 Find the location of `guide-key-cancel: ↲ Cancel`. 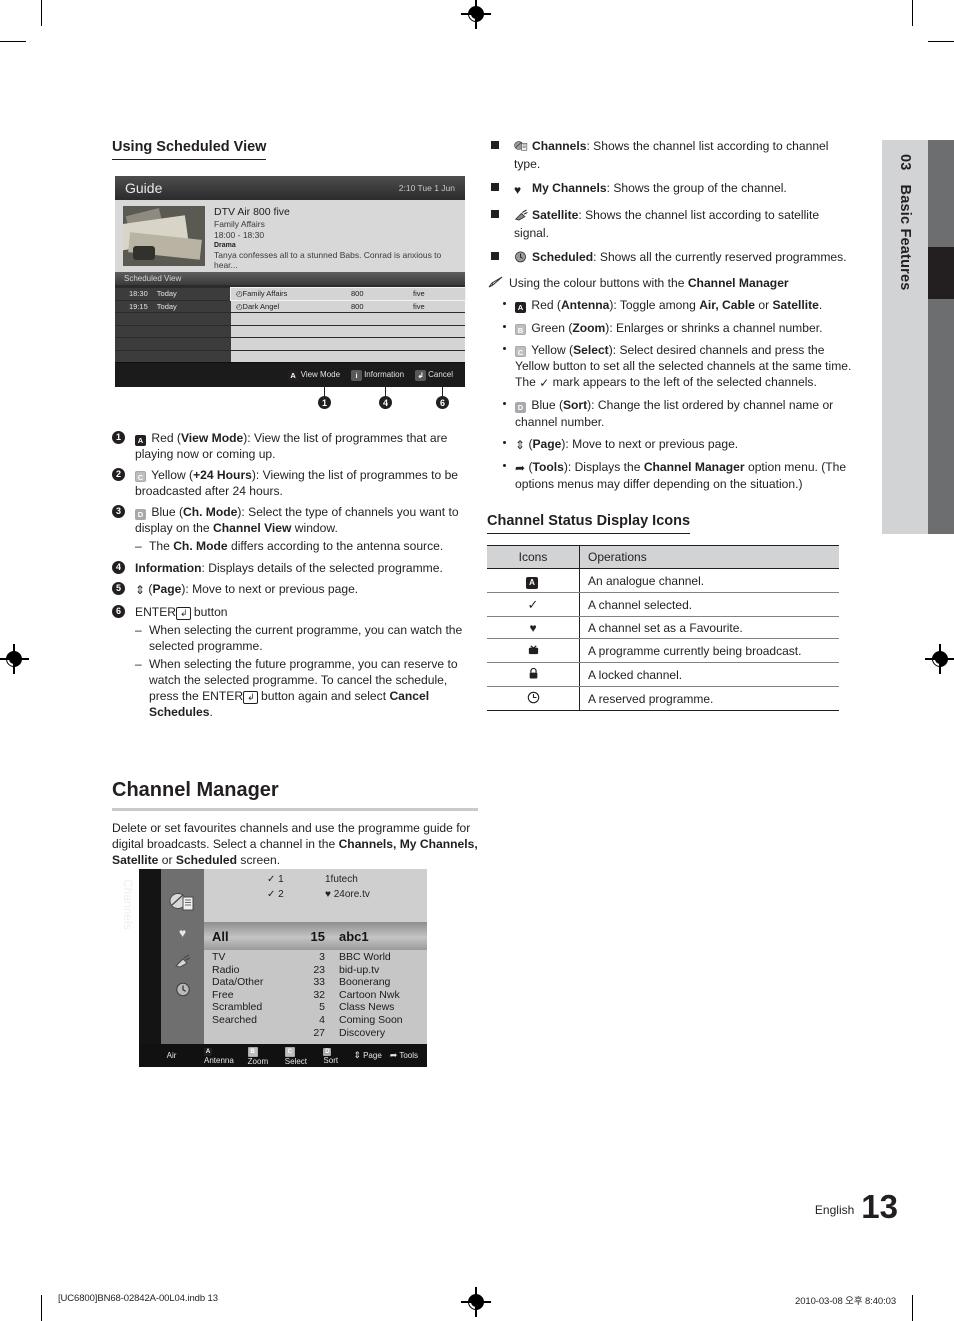

guide-key-cancel: ↲ Cancel is located at coordinates (434, 375).